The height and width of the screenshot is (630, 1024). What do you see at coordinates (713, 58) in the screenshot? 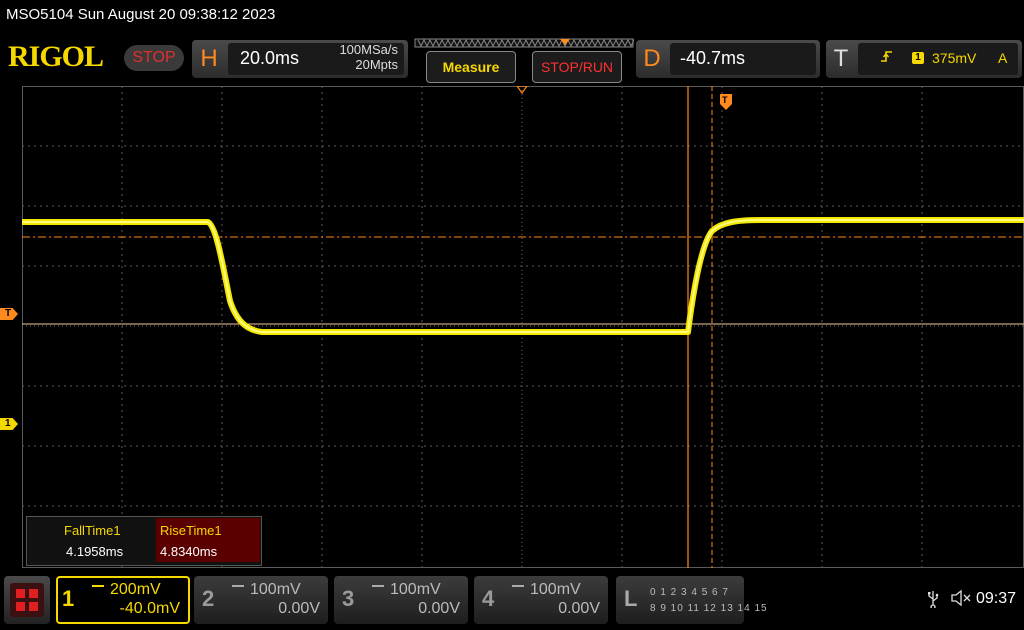
I see `delay-value: -40.7ms` at bounding box center [713, 58].